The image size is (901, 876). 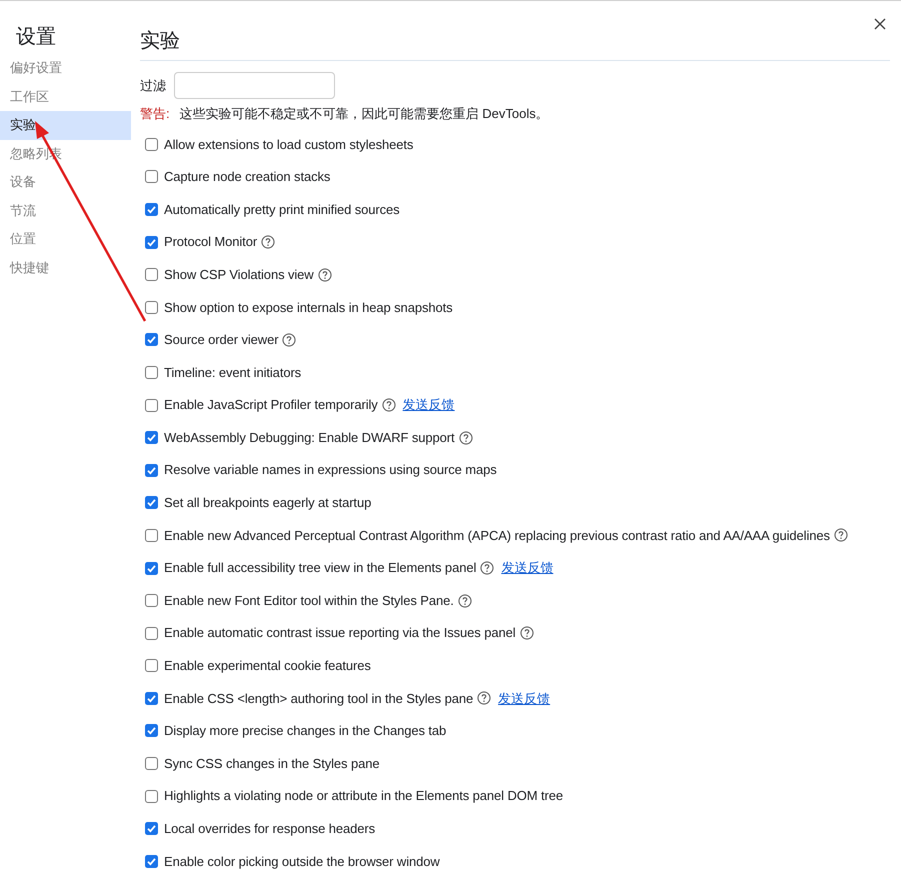 I want to click on panel-title: 实验, so click(x=160, y=41).